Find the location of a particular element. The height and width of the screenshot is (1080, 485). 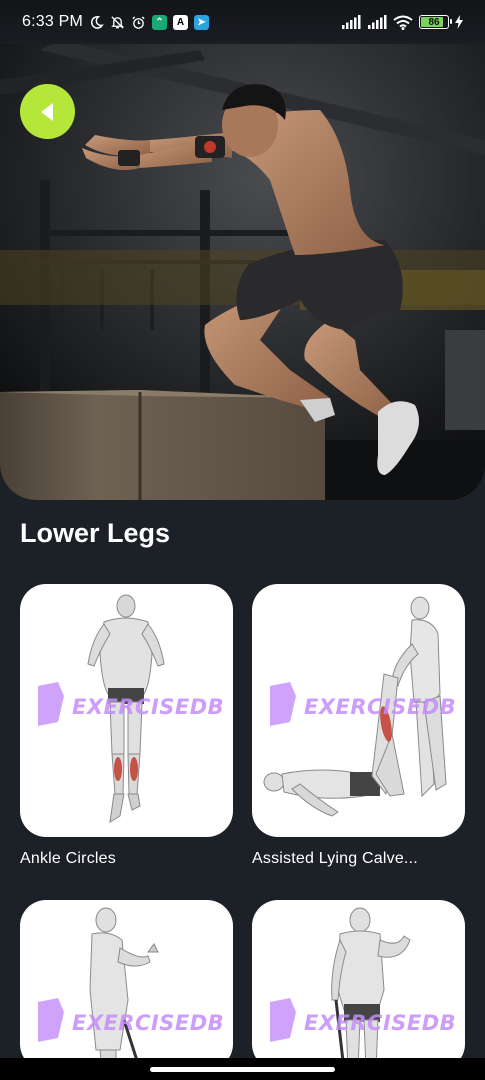

moon-icon is located at coordinates (97, 22).